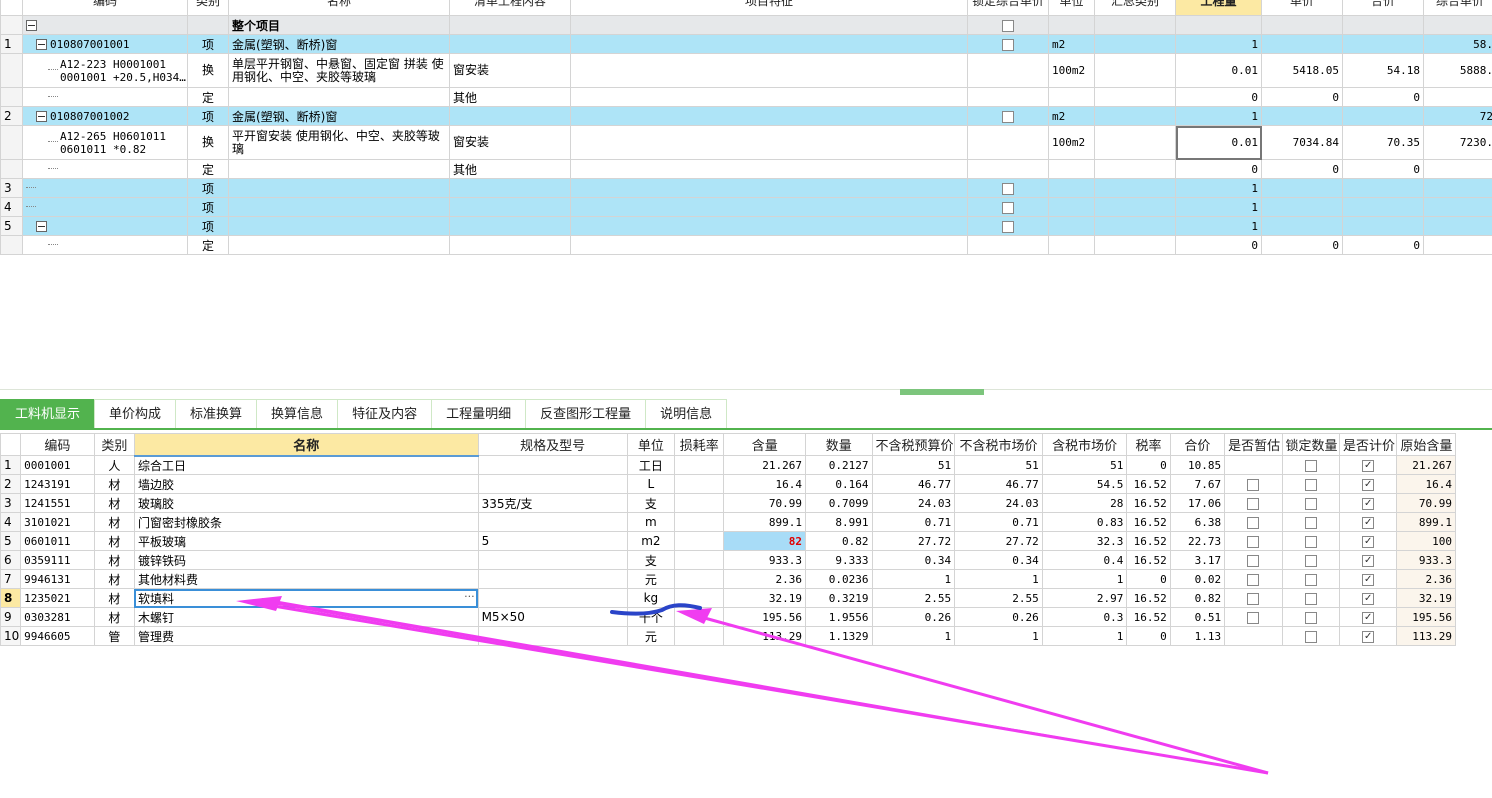  I want to click on tab-item: 特征及内容, so click(385, 414).